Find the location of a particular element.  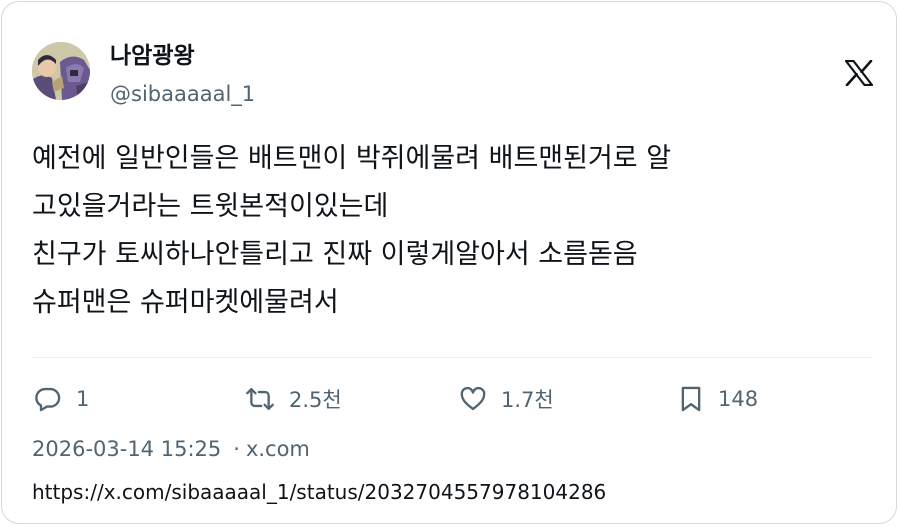

bookmark-count: 148 is located at coordinates (738, 399).